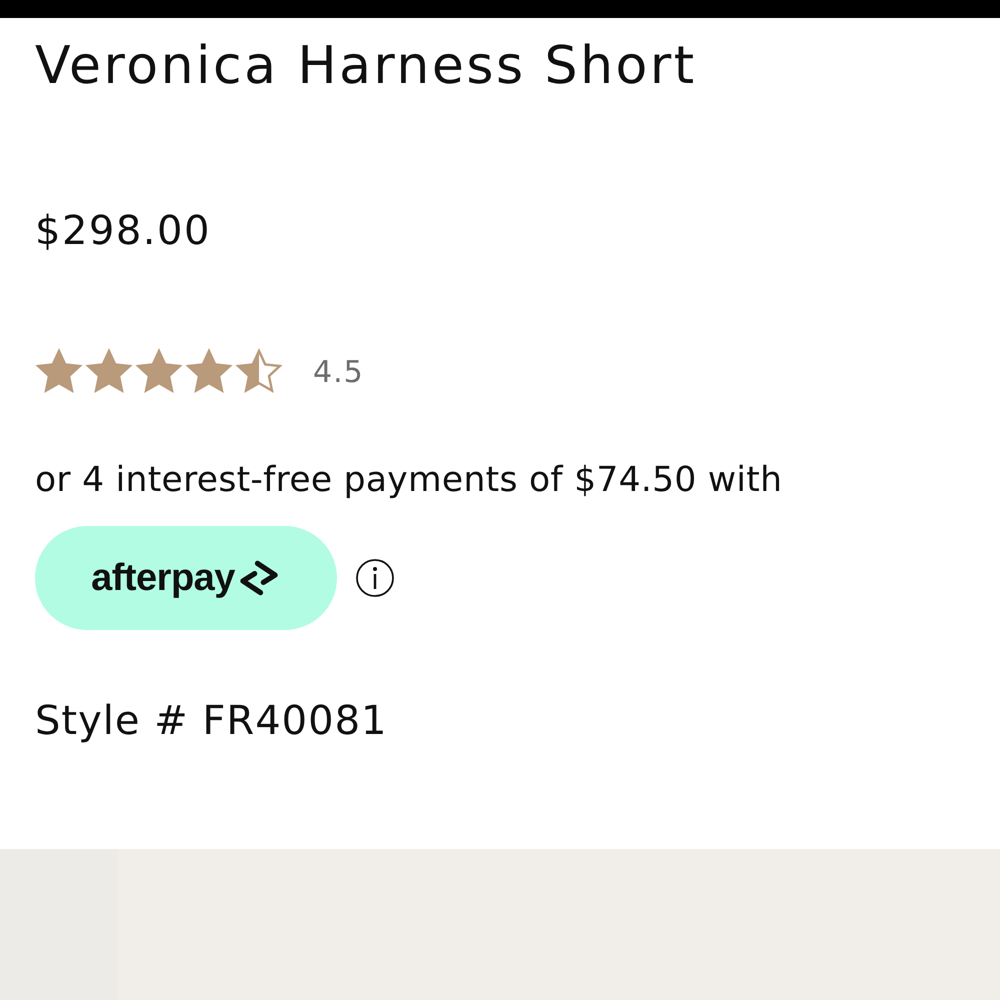 The image size is (1000, 1000). Describe the element at coordinates (409, 480) in the screenshot. I see `installment-text: or 4 interest-free payments of $74.50 with` at that location.